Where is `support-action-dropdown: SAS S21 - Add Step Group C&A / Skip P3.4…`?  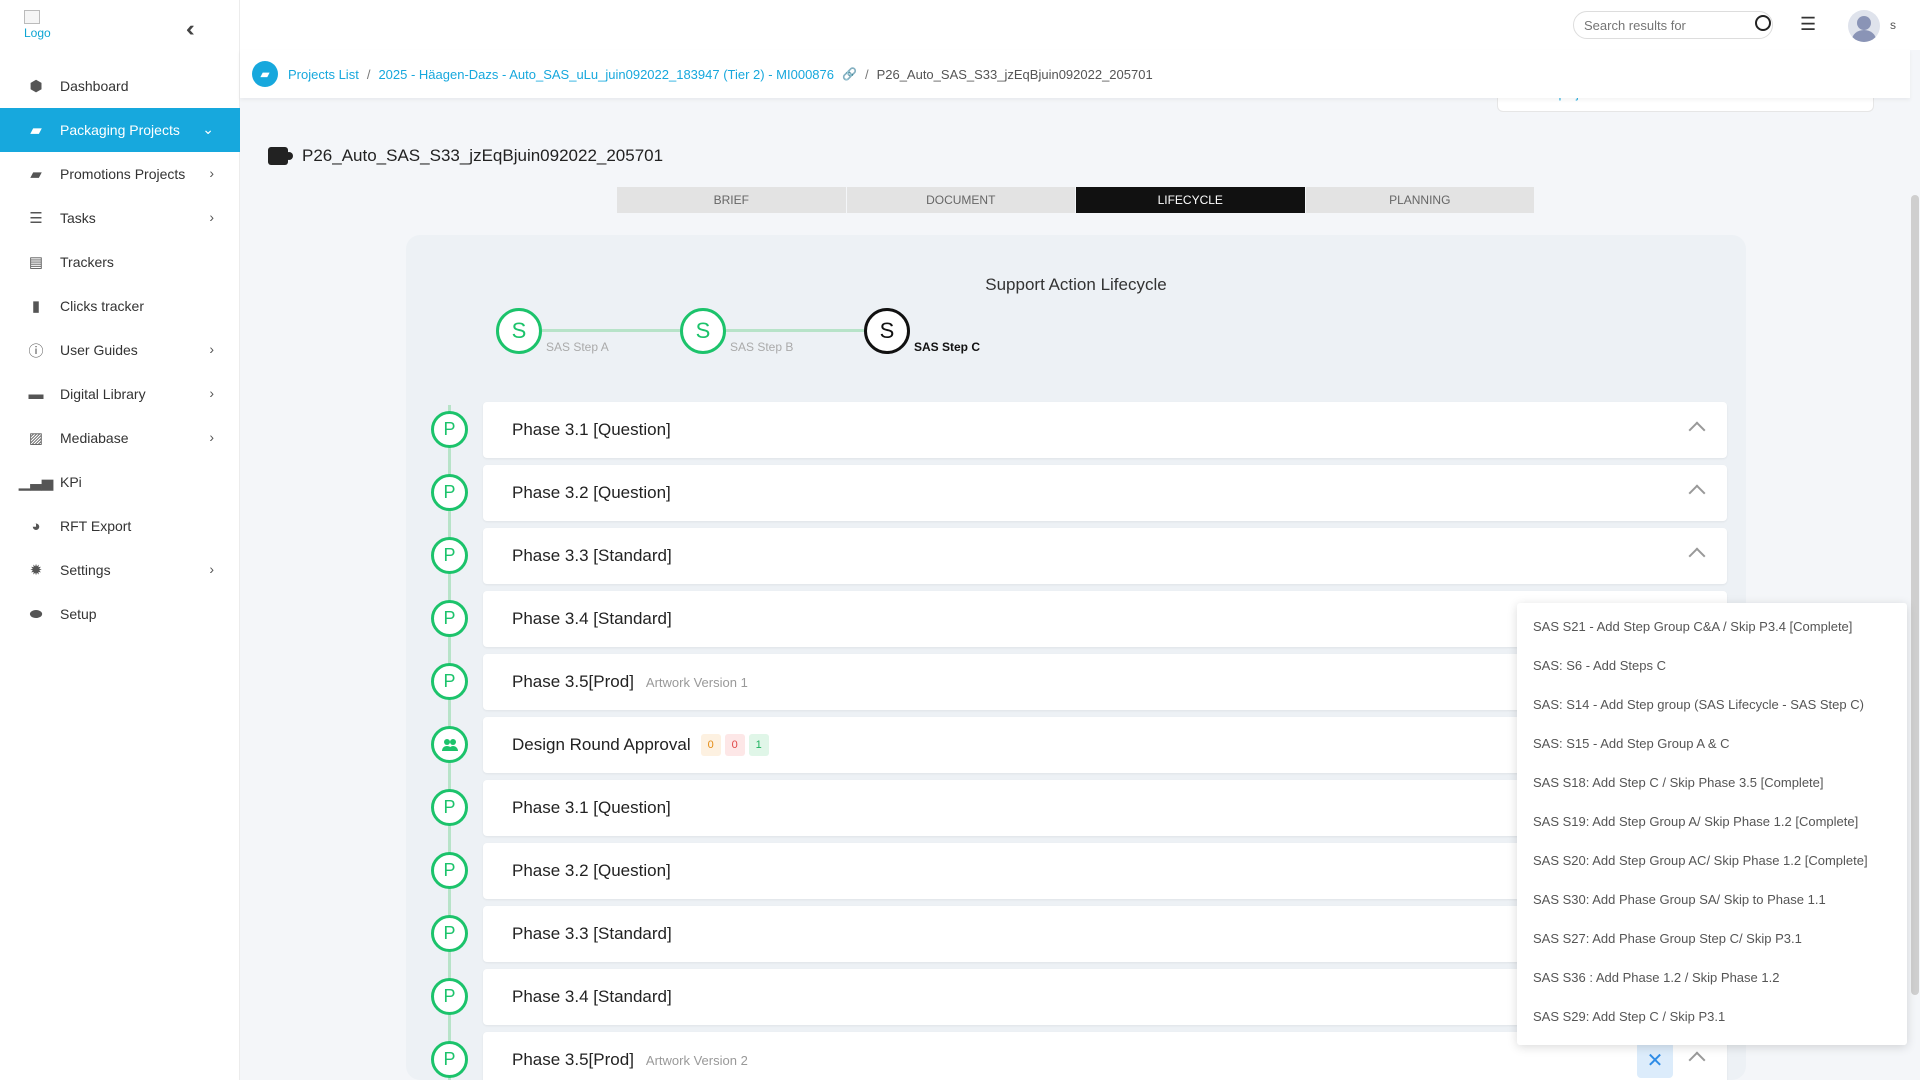
support-action-dropdown: SAS S21 - Add Step Group C&A / Skip P3.4… is located at coordinates (1712, 824).